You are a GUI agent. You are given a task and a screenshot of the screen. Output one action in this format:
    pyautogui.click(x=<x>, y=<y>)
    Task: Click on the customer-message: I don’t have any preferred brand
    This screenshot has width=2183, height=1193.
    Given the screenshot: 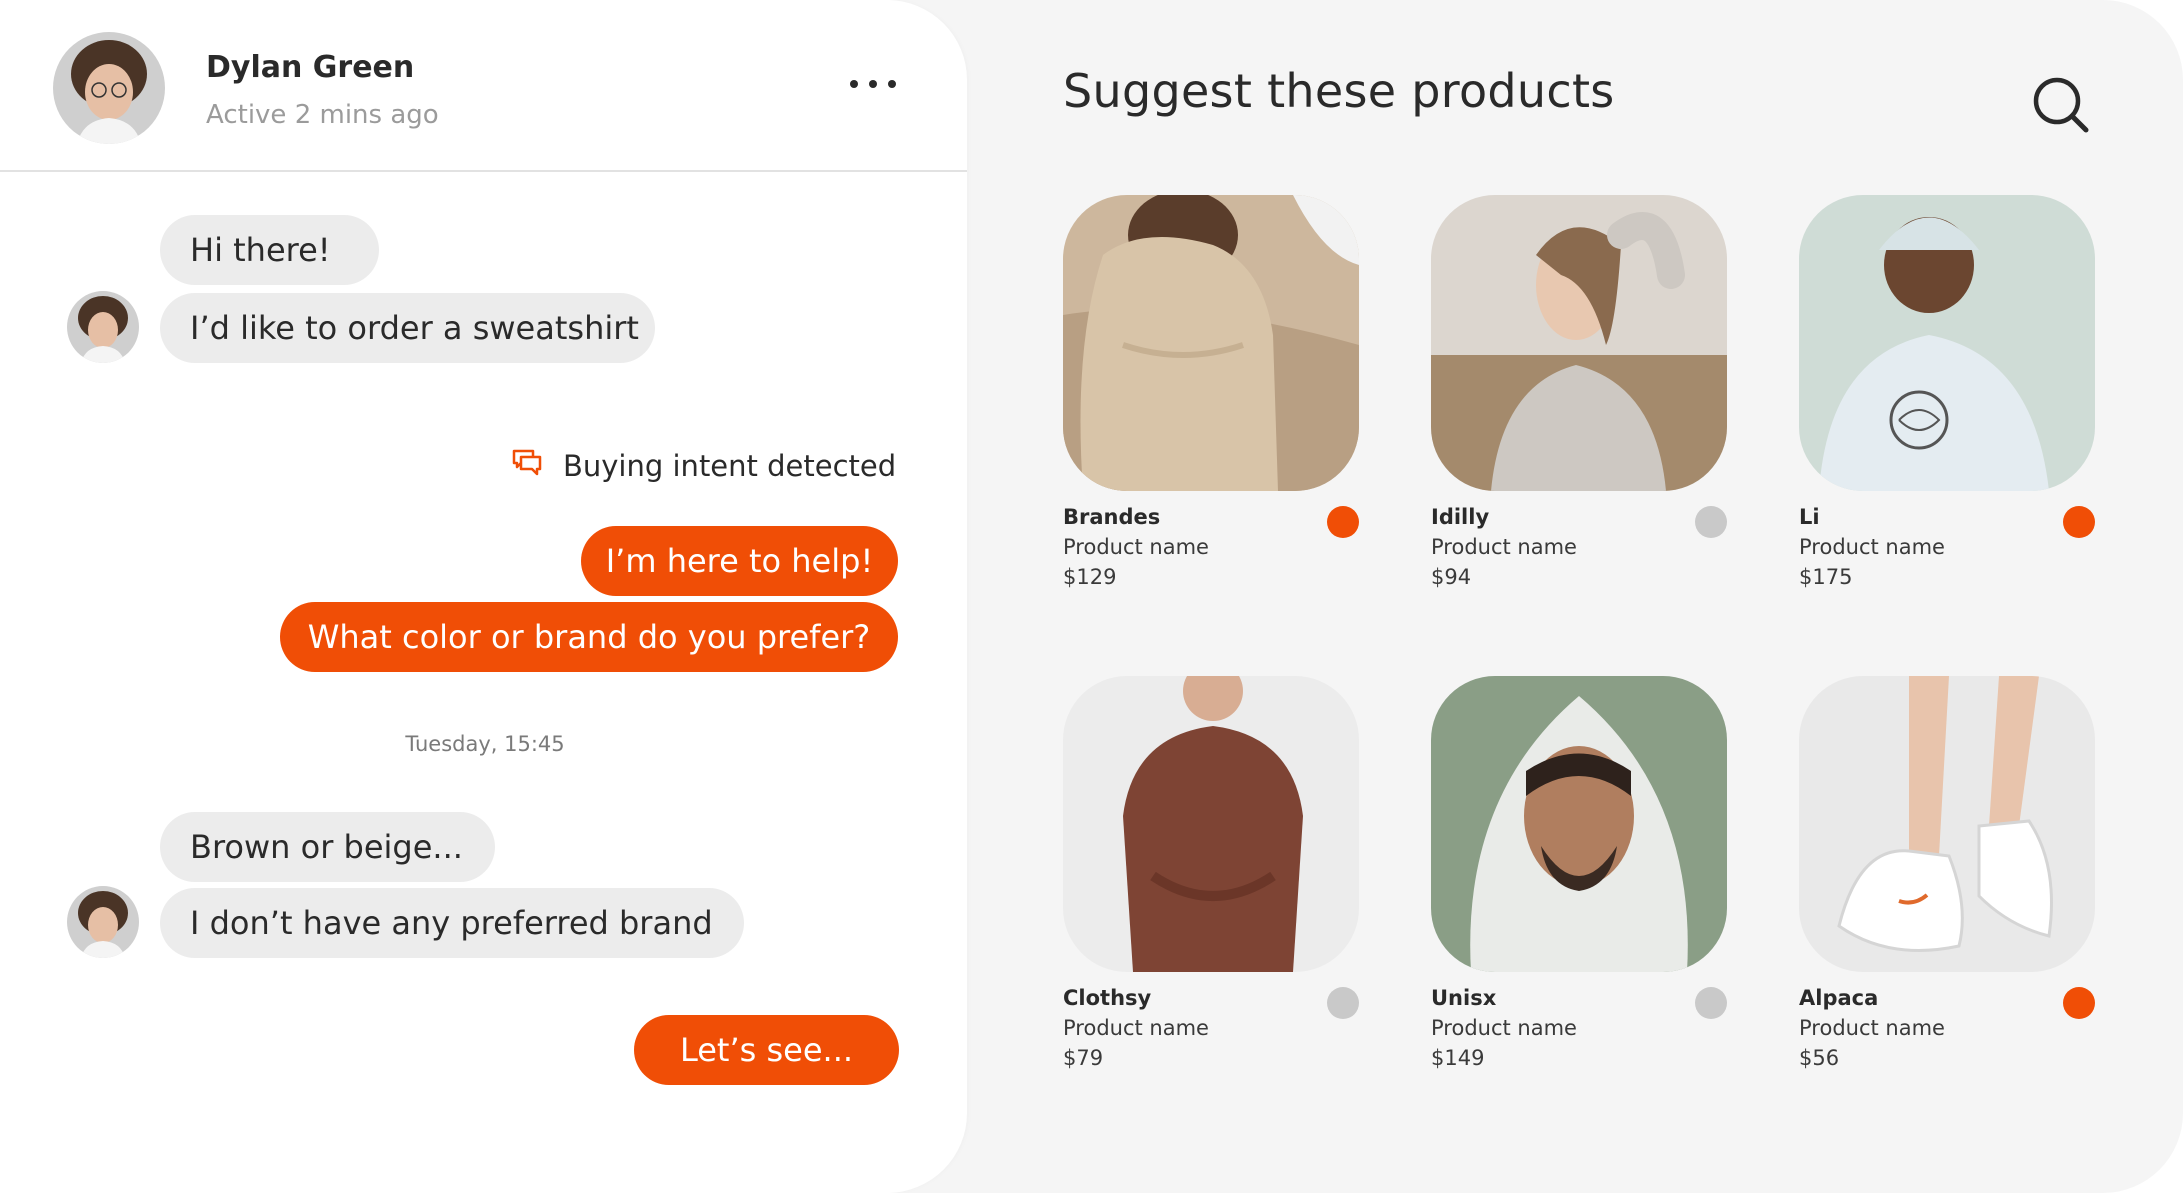 What is the action you would take?
    pyautogui.click(x=452, y=923)
    